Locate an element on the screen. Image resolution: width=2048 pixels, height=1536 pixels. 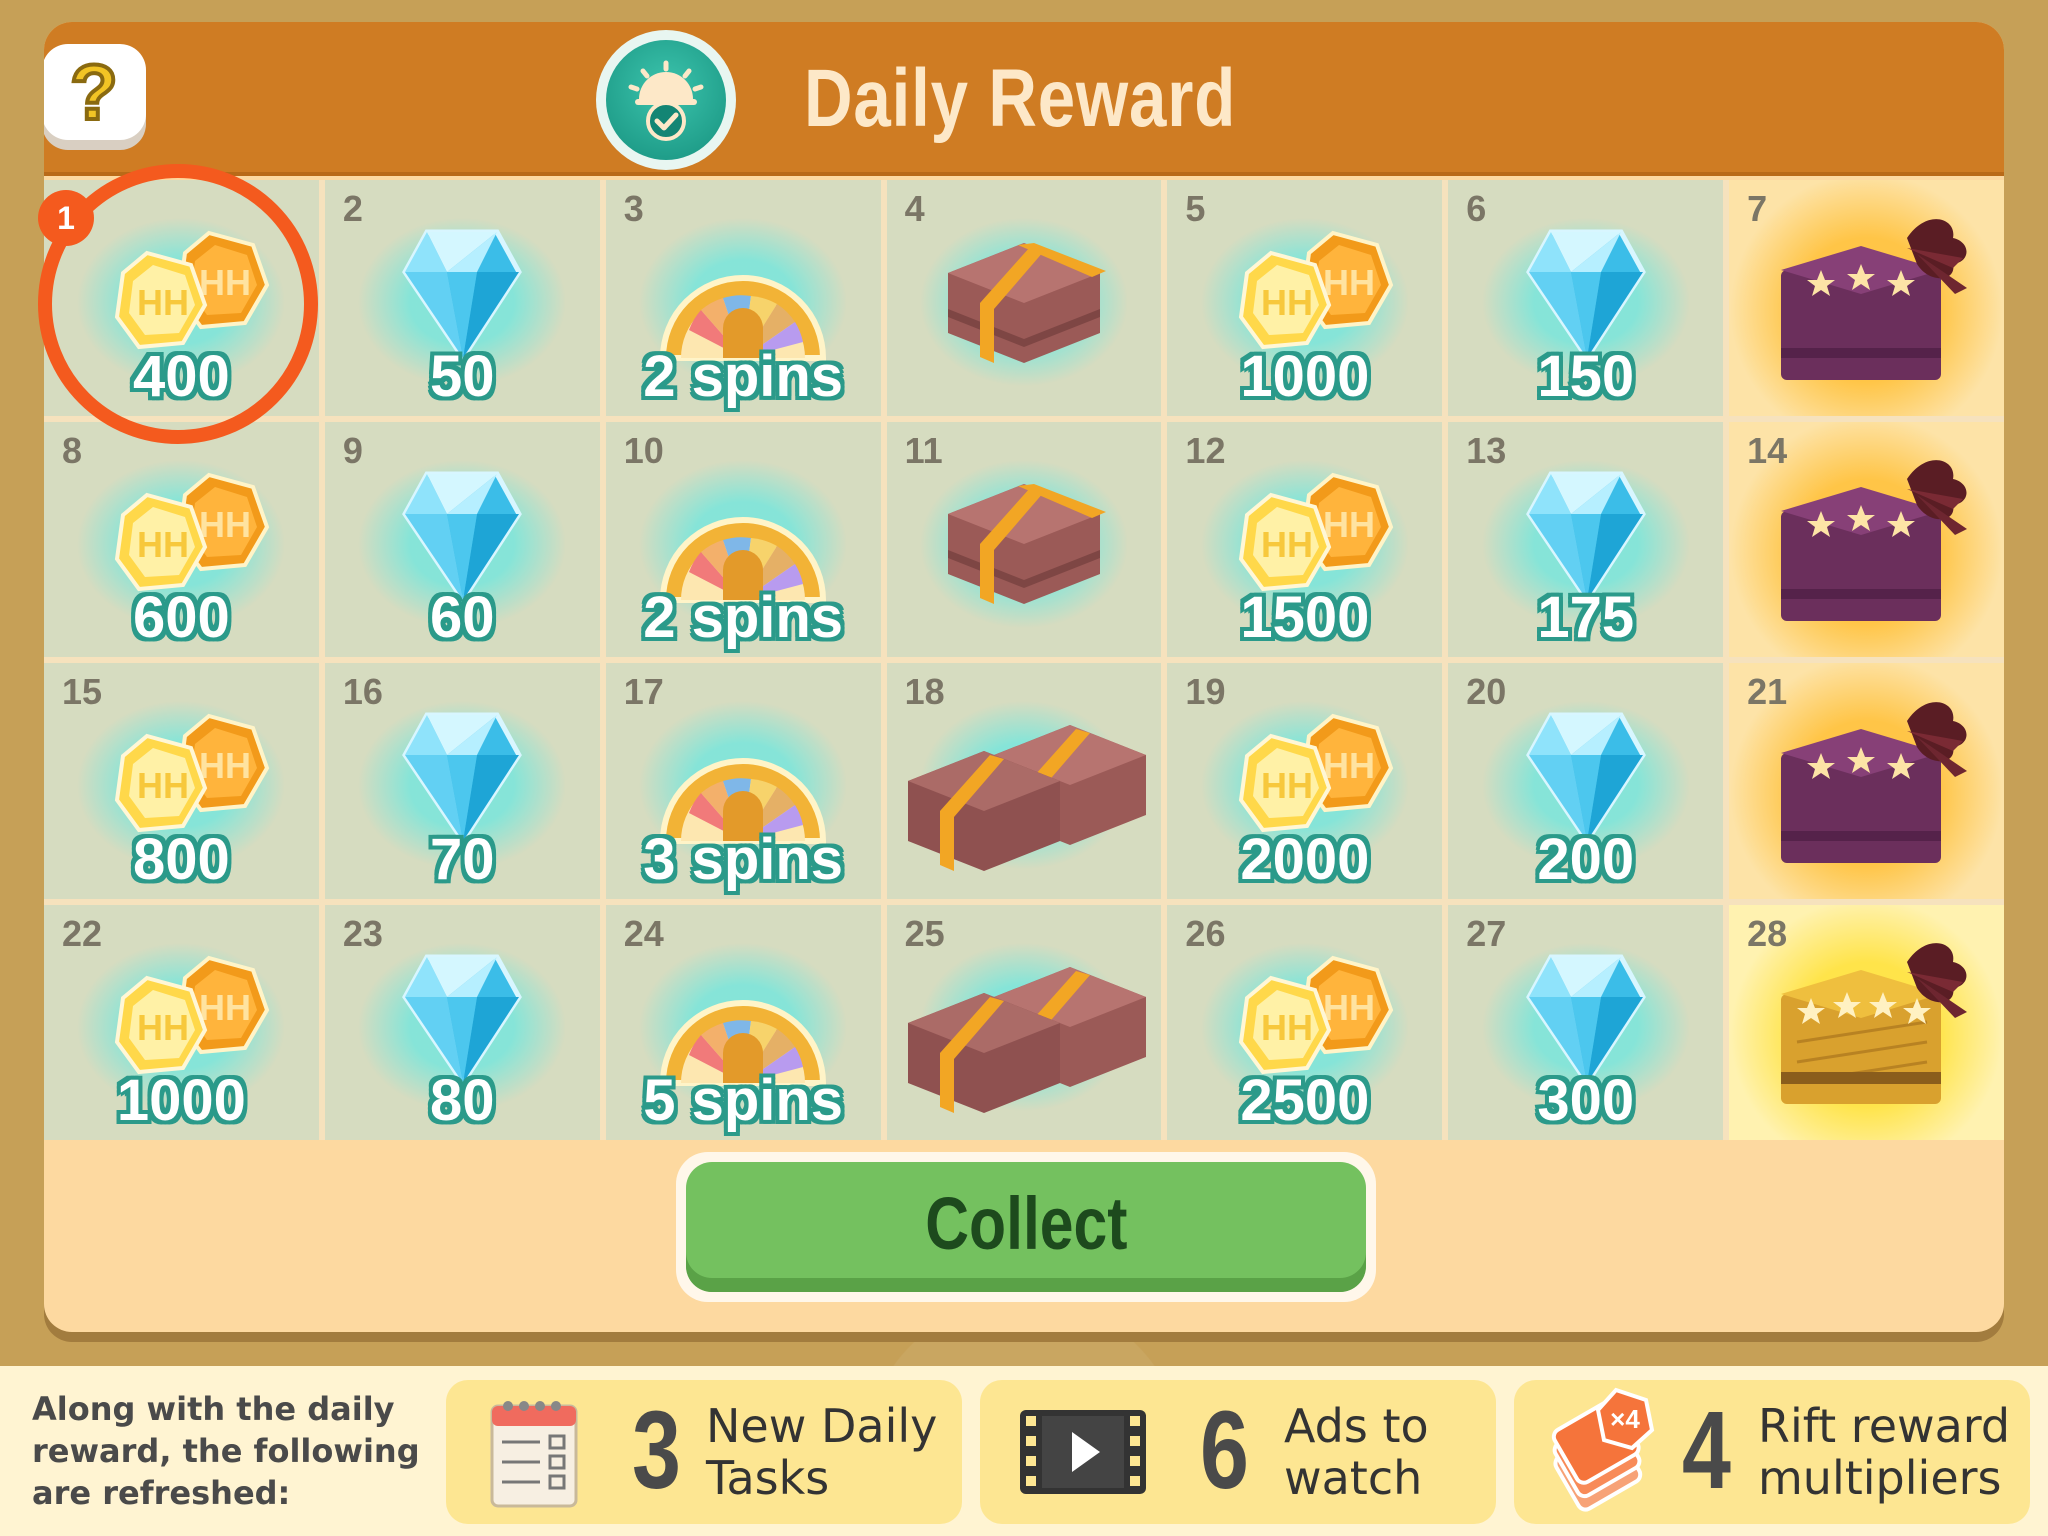
reward-amount: 800 is located at coordinates (181, 859).